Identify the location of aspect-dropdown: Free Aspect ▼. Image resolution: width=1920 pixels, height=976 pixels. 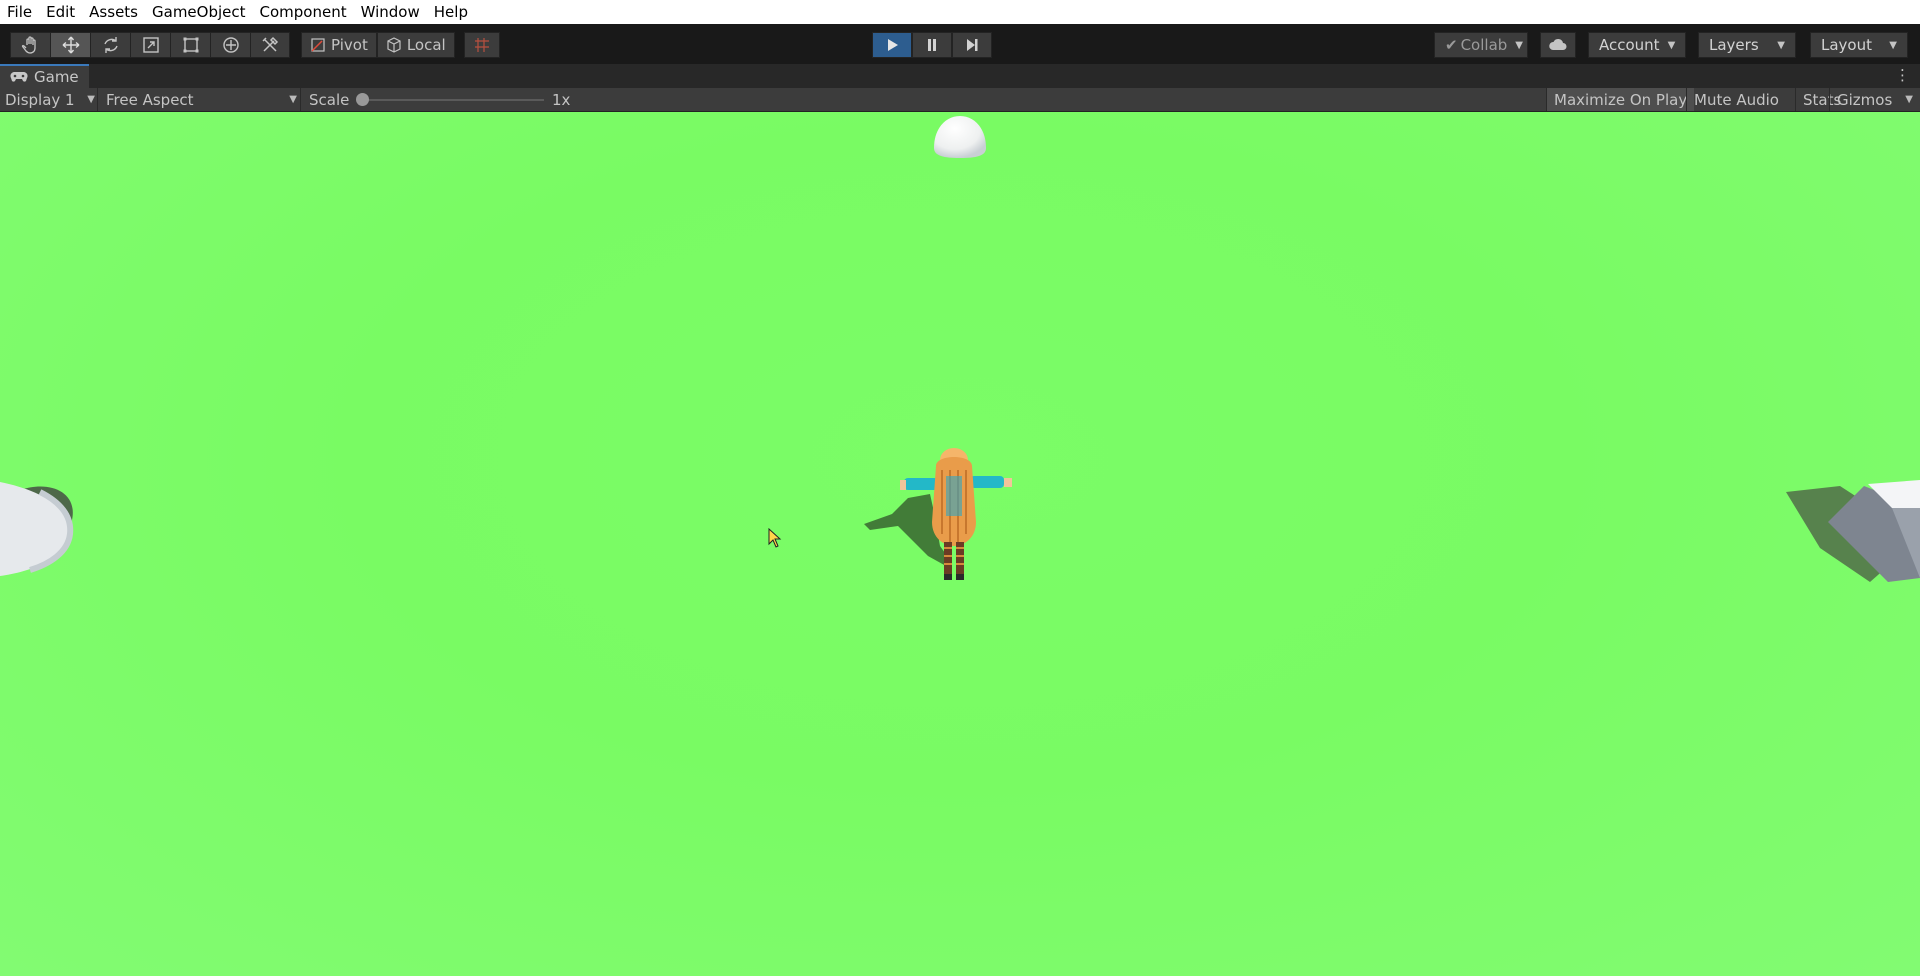
(197, 99).